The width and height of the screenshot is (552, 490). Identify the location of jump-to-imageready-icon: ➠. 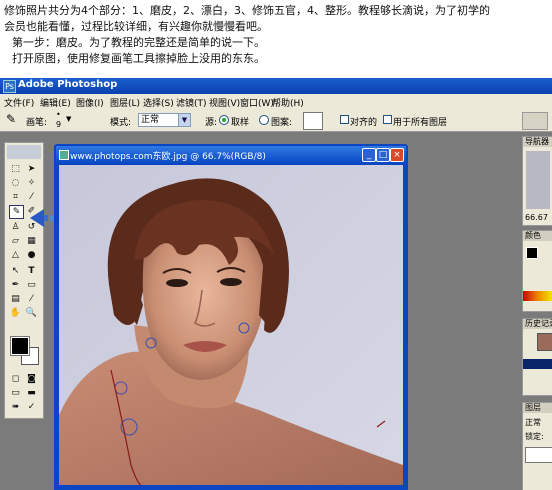
(15, 407).